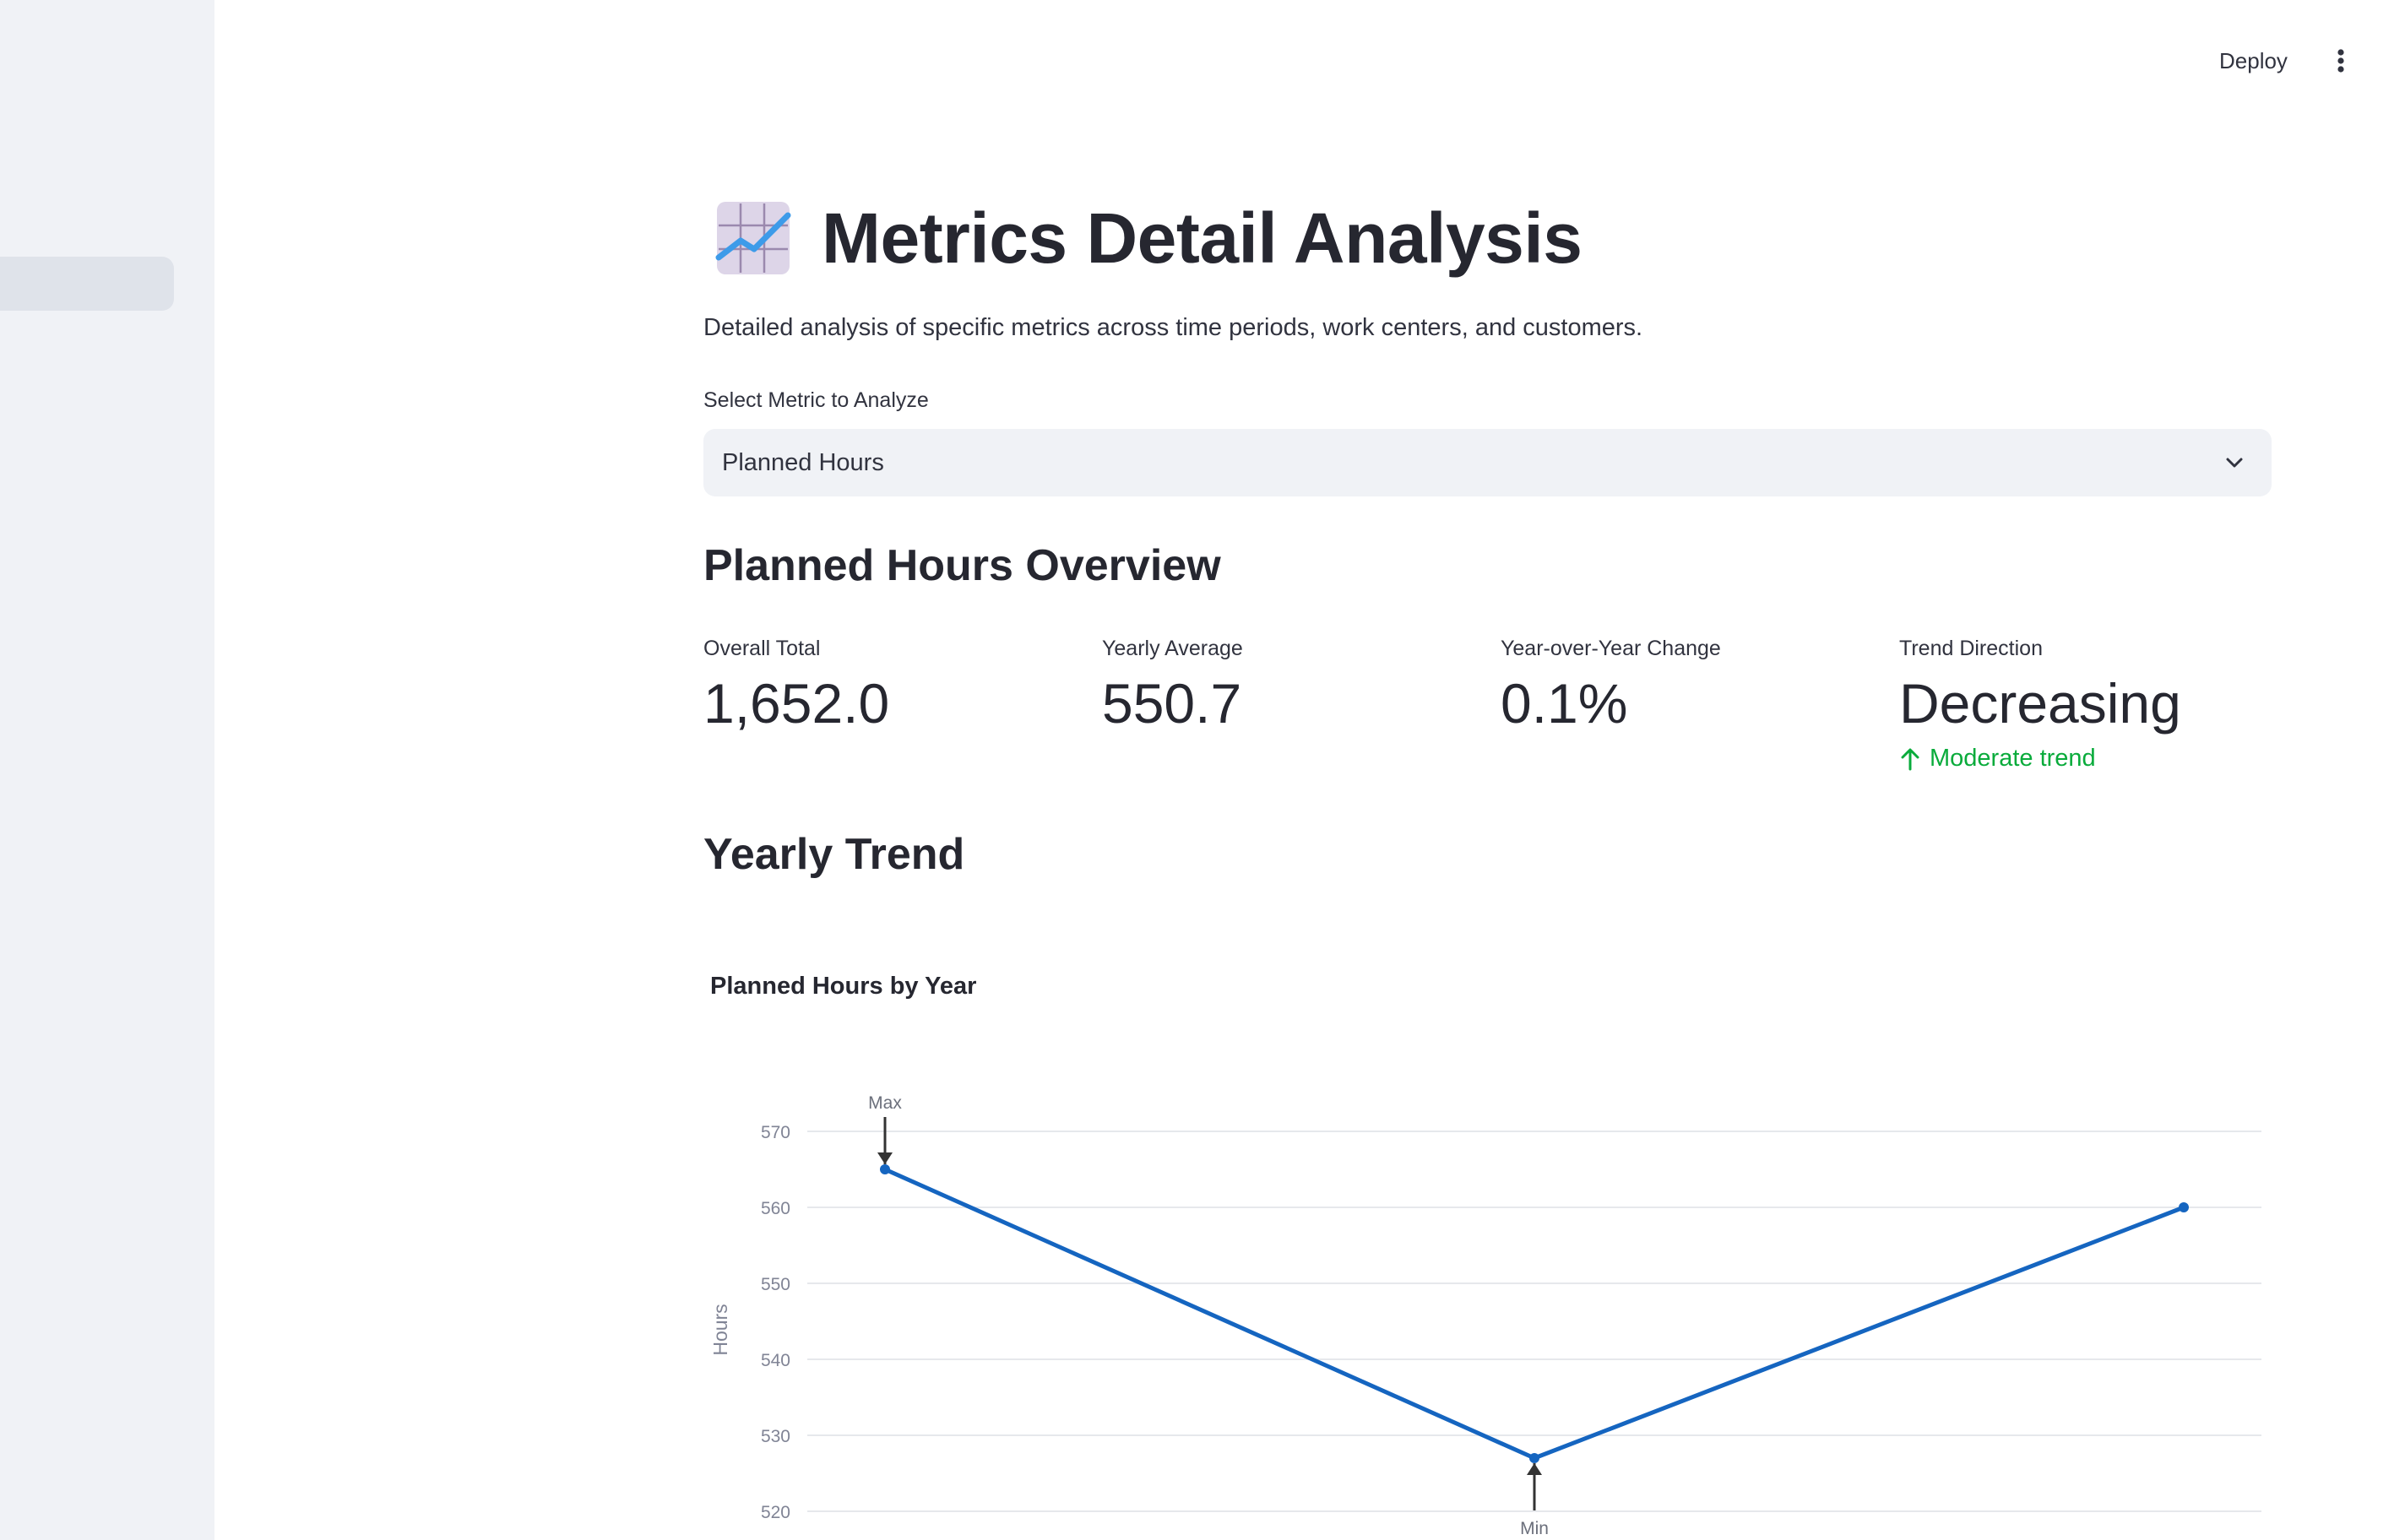 Image resolution: width=2405 pixels, height=1540 pixels. What do you see at coordinates (2040, 703) in the screenshot?
I see `metric-value: Decreasing` at bounding box center [2040, 703].